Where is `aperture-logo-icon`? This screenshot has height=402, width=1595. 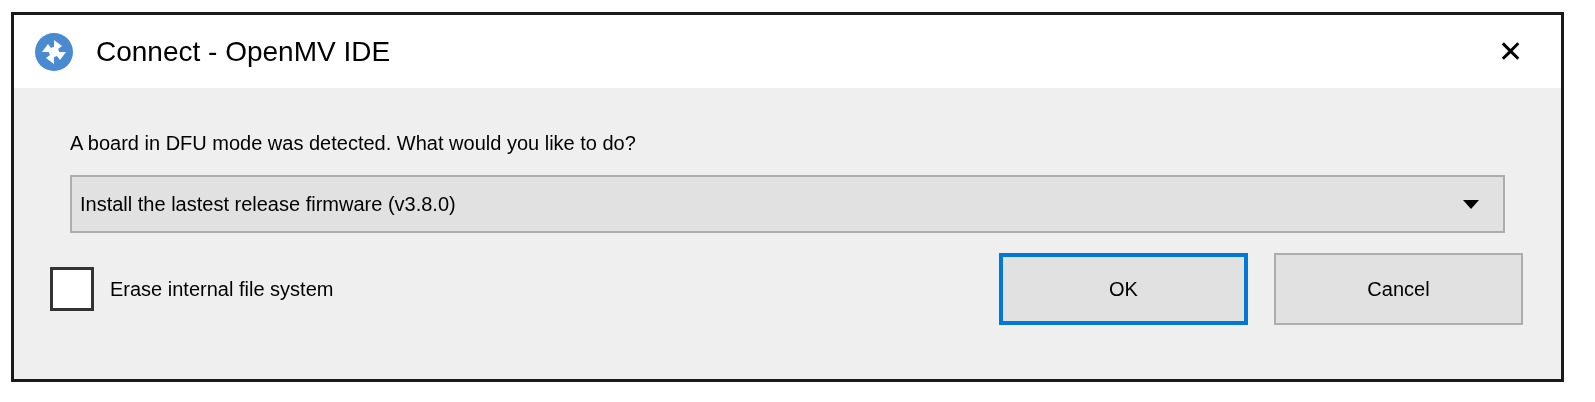 aperture-logo-icon is located at coordinates (54, 51).